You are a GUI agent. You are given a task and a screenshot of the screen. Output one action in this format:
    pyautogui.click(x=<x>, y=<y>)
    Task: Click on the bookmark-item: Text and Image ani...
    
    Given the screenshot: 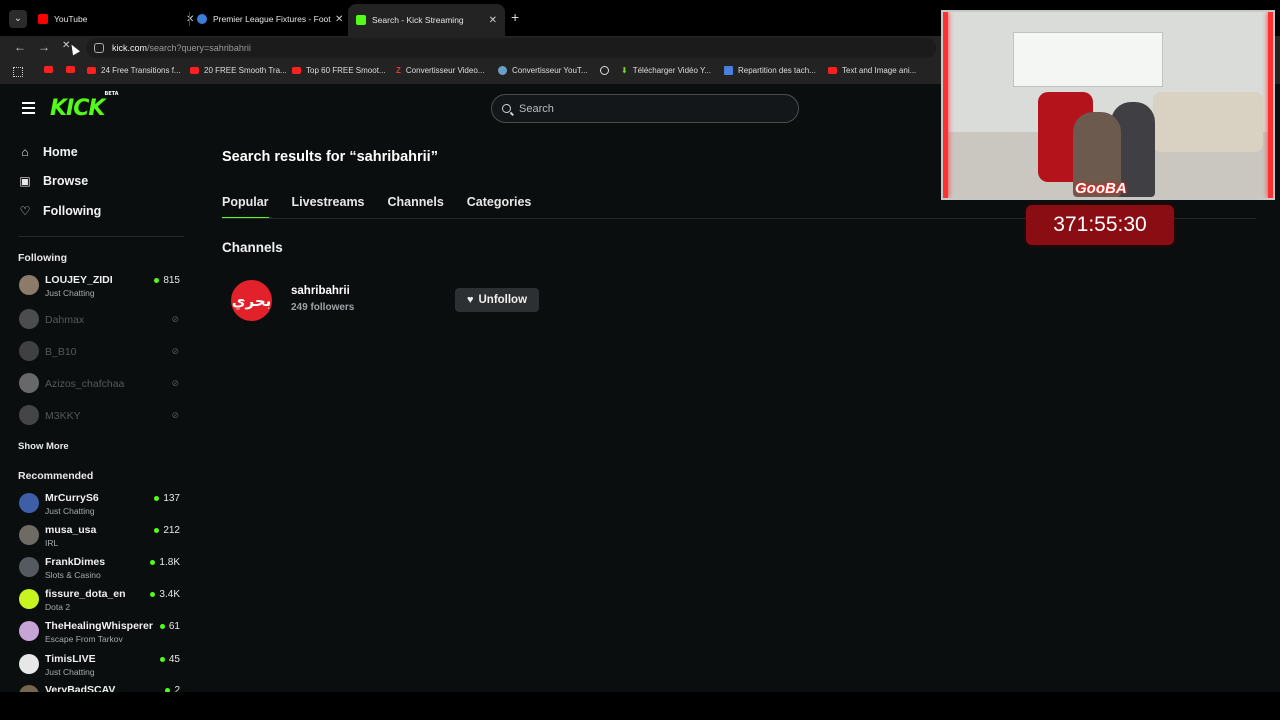 What is the action you would take?
    pyautogui.click(x=872, y=70)
    